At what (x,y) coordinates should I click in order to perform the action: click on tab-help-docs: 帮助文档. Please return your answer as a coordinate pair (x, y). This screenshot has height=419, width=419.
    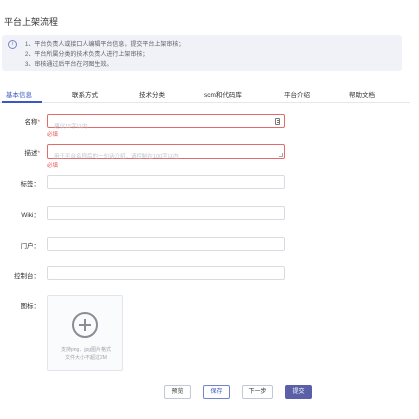
    Looking at the image, I should click on (362, 94).